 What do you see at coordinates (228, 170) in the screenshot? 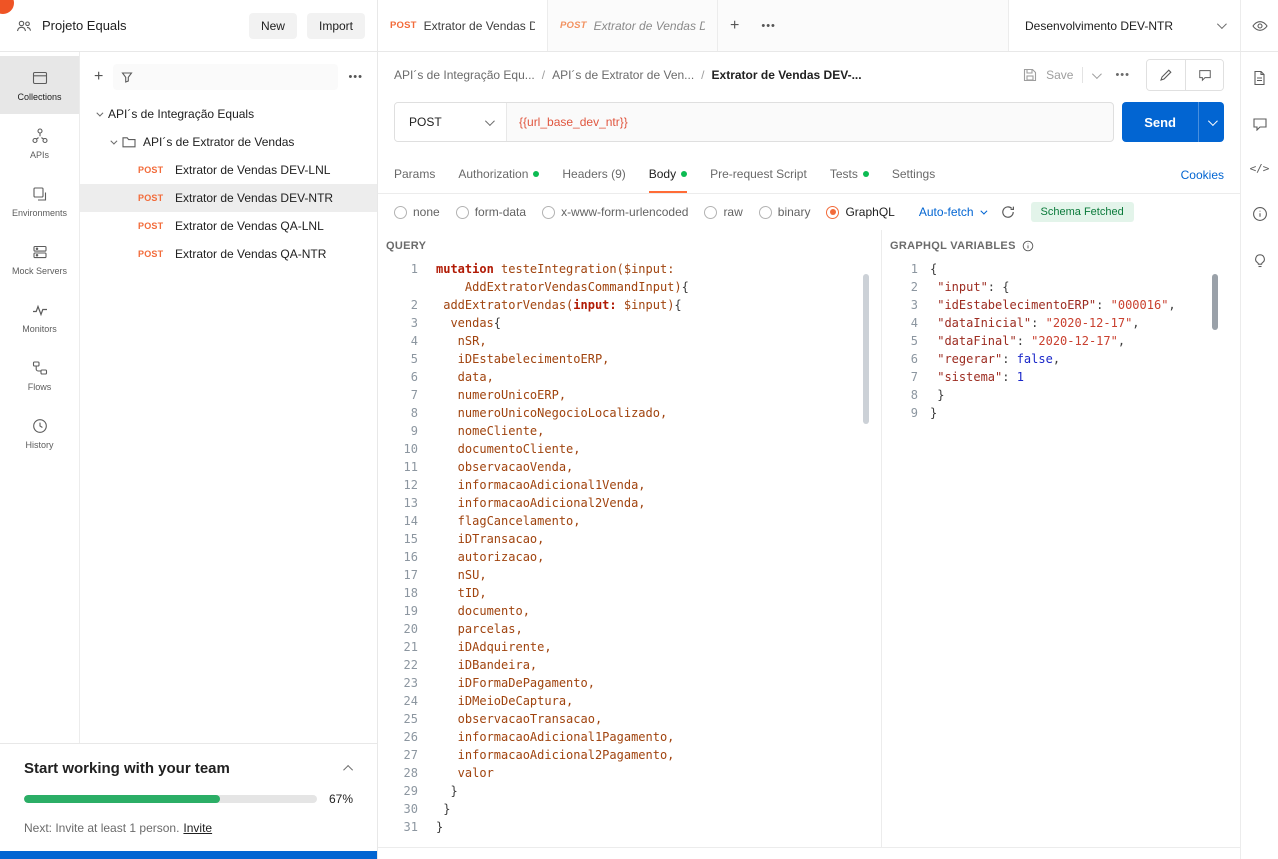
I see `request-item-dev-lnl: POST Extrator de Vendas DEV-LNL` at bounding box center [228, 170].